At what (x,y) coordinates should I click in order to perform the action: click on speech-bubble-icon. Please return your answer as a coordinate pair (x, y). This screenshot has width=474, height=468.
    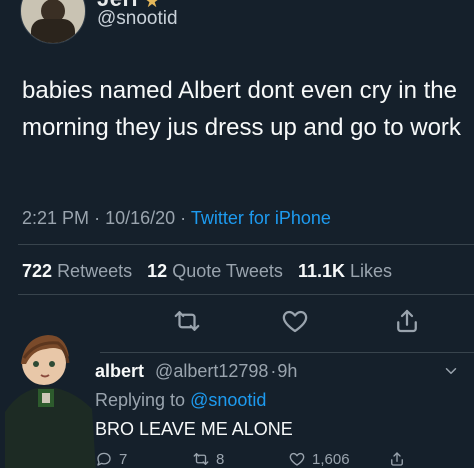
    Looking at the image, I should click on (104, 459).